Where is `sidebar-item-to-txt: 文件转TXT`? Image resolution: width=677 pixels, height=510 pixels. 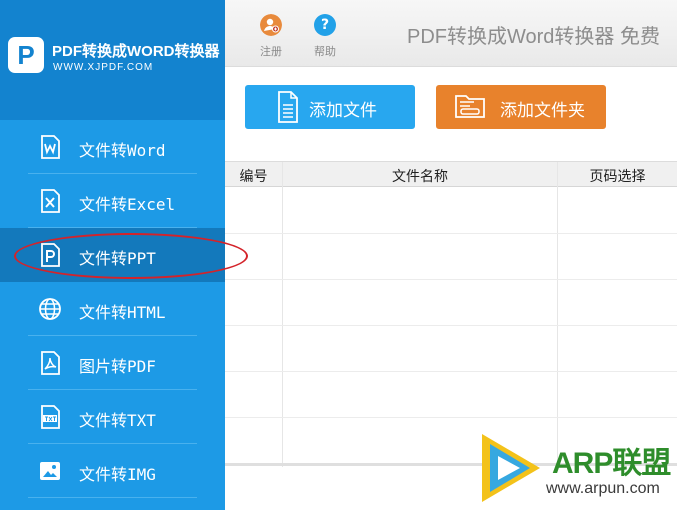 sidebar-item-to-txt: 文件转TXT is located at coordinates (112, 417).